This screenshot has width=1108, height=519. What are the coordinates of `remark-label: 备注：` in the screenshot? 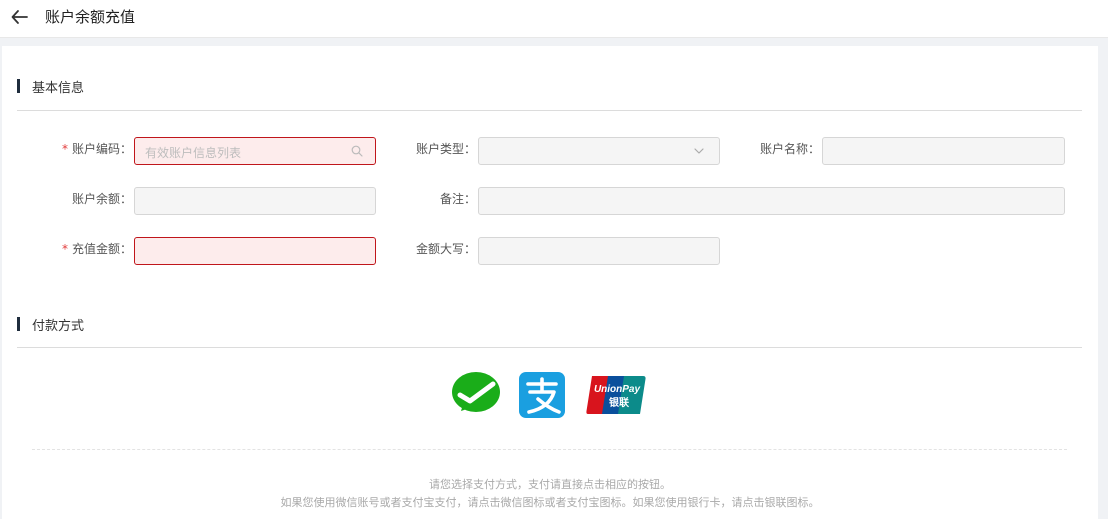 It's located at (458, 199).